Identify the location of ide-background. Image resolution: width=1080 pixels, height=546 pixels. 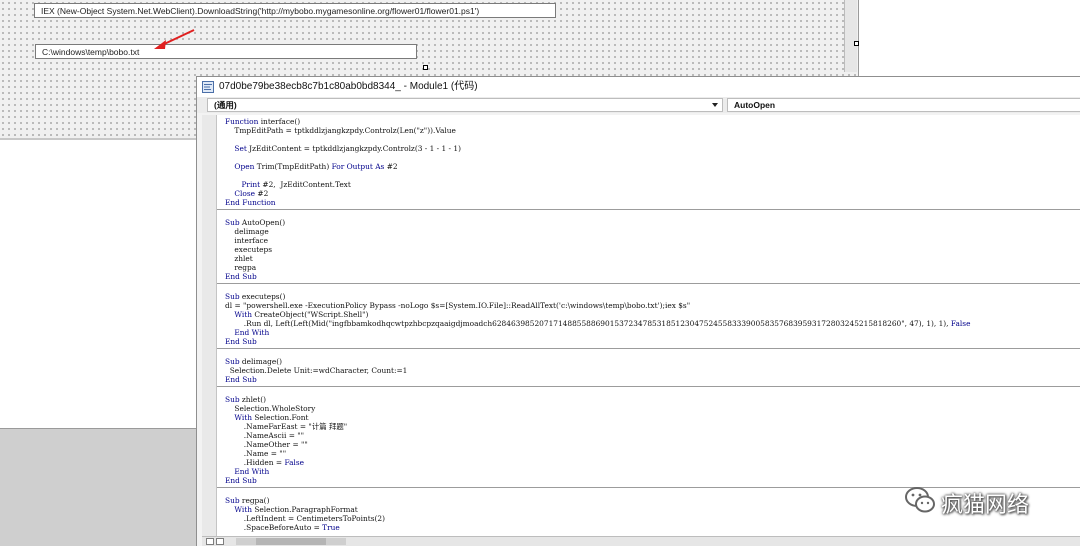
(98, 487).